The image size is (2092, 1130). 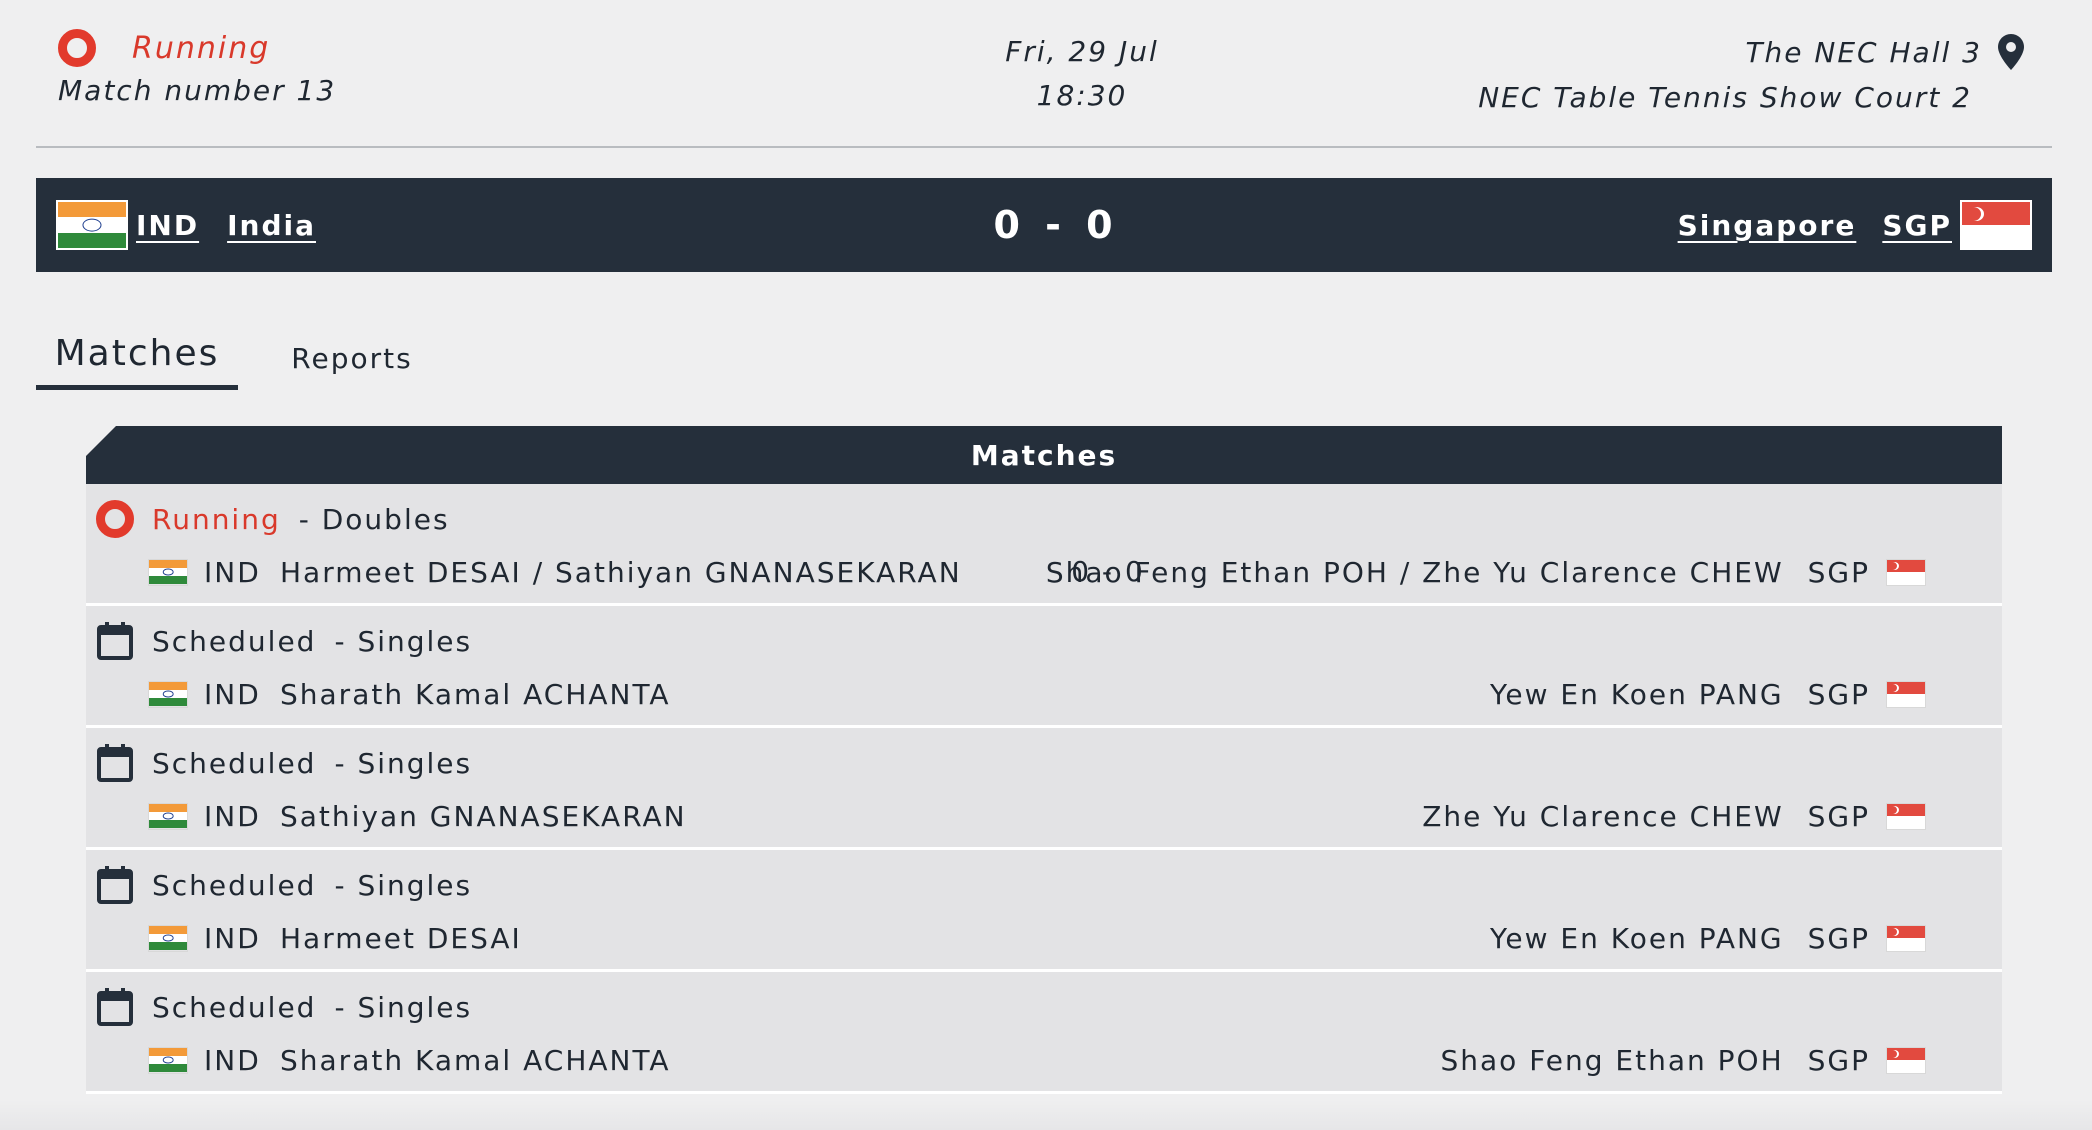 What do you see at coordinates (167, 225) in the screenshot?
I see `home-team-code-link: IND` at bounding box center [167, 225].